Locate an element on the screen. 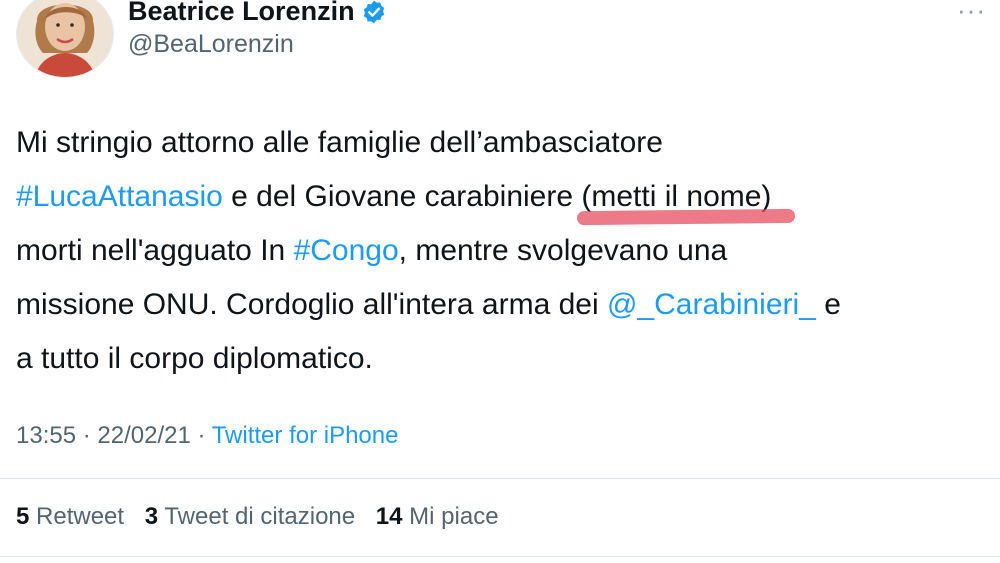 The image size is (1000, 563). avatar is located at coordinates (65, 39).